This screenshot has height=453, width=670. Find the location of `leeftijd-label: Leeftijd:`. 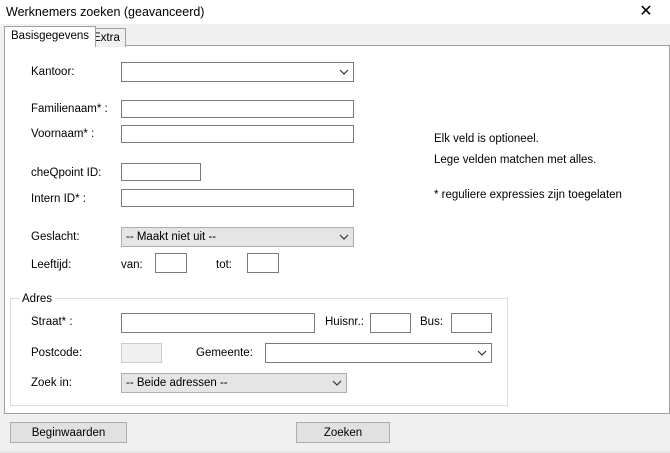

leeftijd-label: Leeftijd: is located at coordinates (51, 265).